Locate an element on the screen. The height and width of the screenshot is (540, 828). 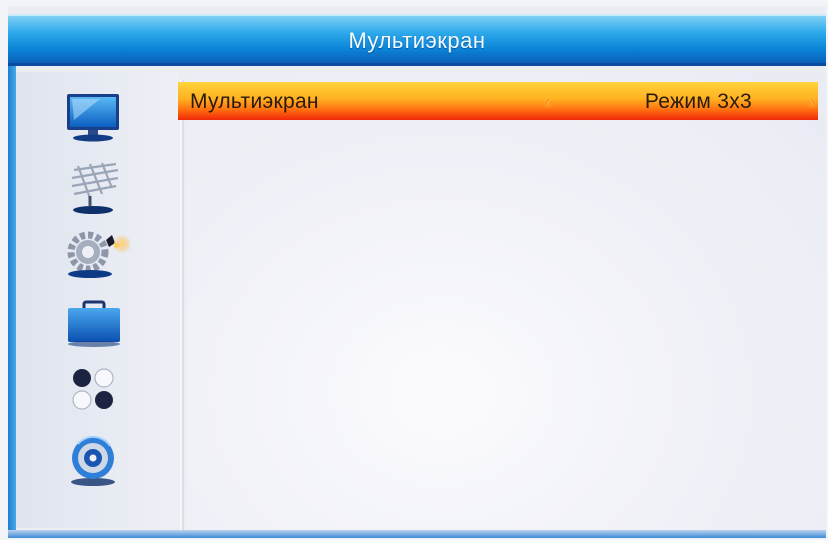
tv-icon is located at coordinates (95, 120).